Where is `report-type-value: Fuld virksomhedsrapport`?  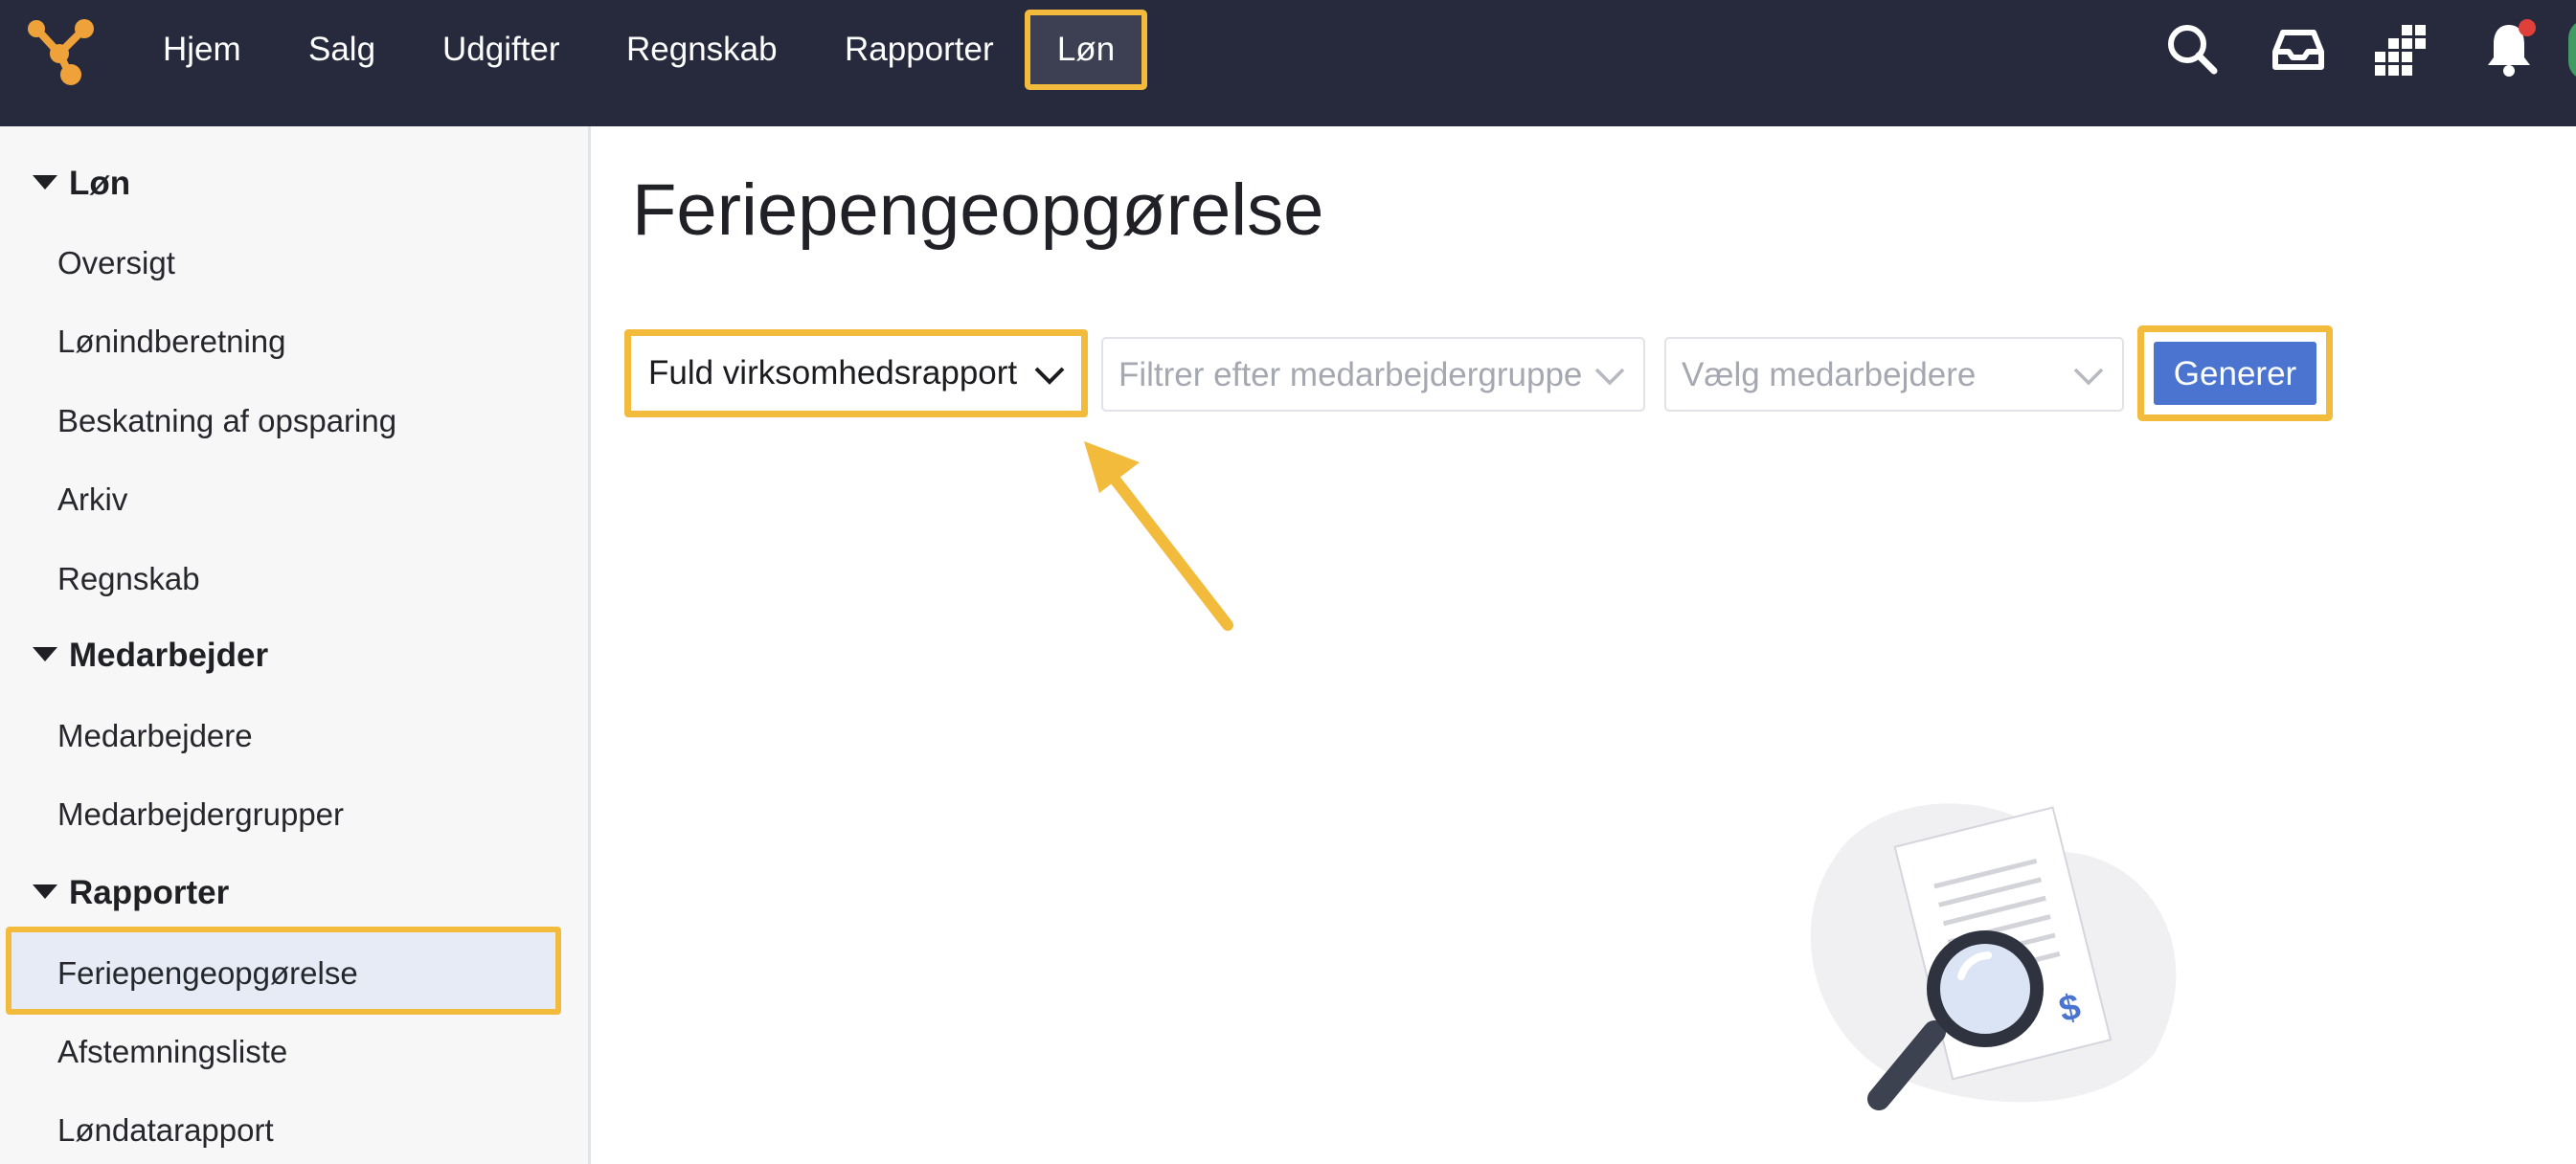 report-type-value: Fuld virksomhedsrapport is located at coordinates (833, 373).